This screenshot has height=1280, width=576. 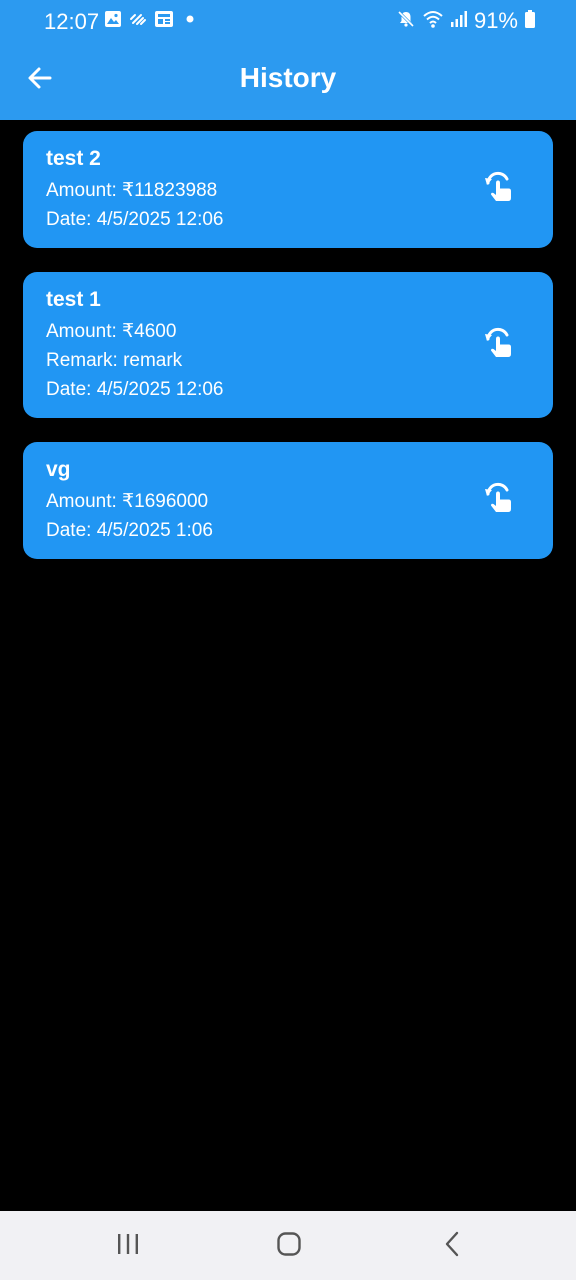 I want to click on history-amount: Amount: ₹11823988, so click(x=132, y=190).